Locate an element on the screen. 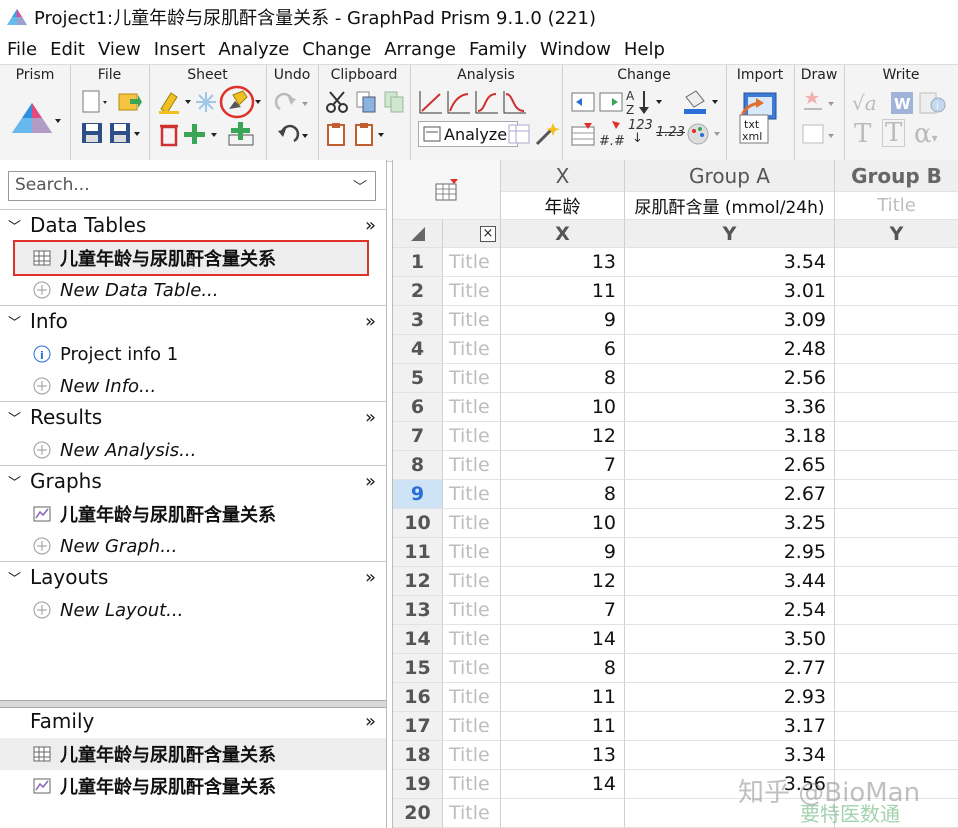 The image size is (958, 828). transpose-icon is located at coordinates (611, 102).